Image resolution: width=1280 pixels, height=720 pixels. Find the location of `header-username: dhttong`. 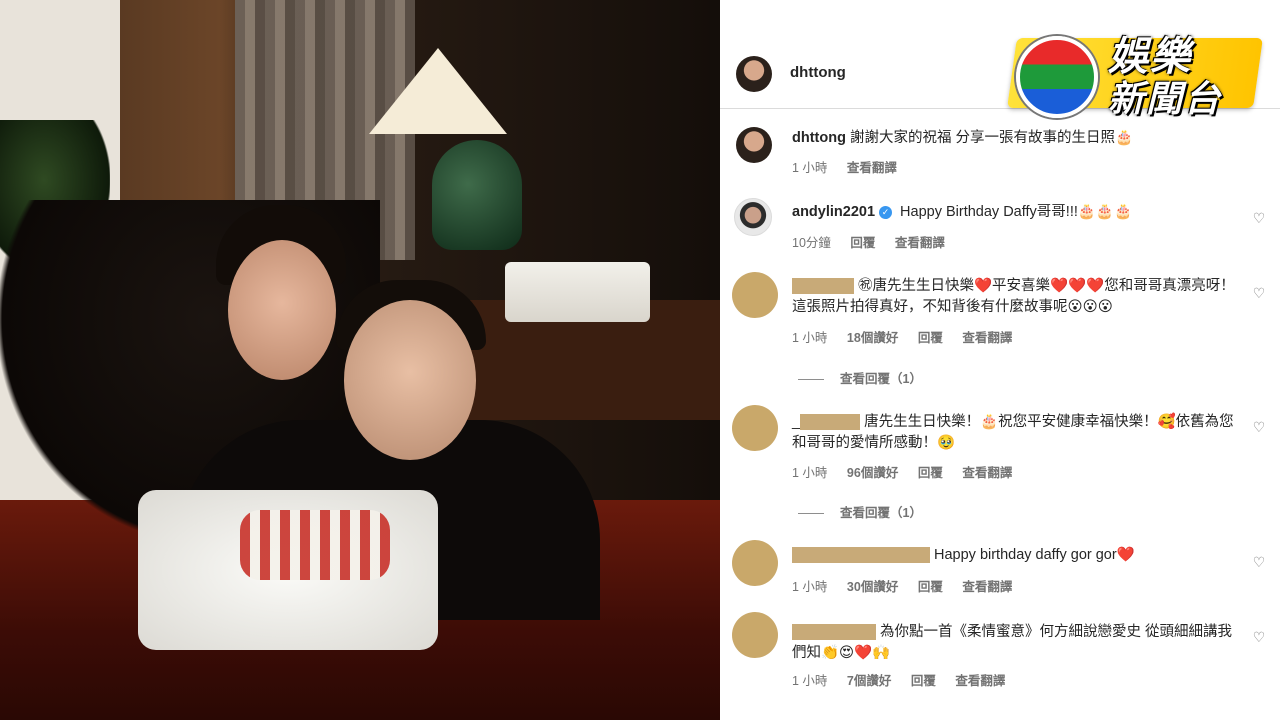

header-username: dhttong is located at coordinates (818, 72).